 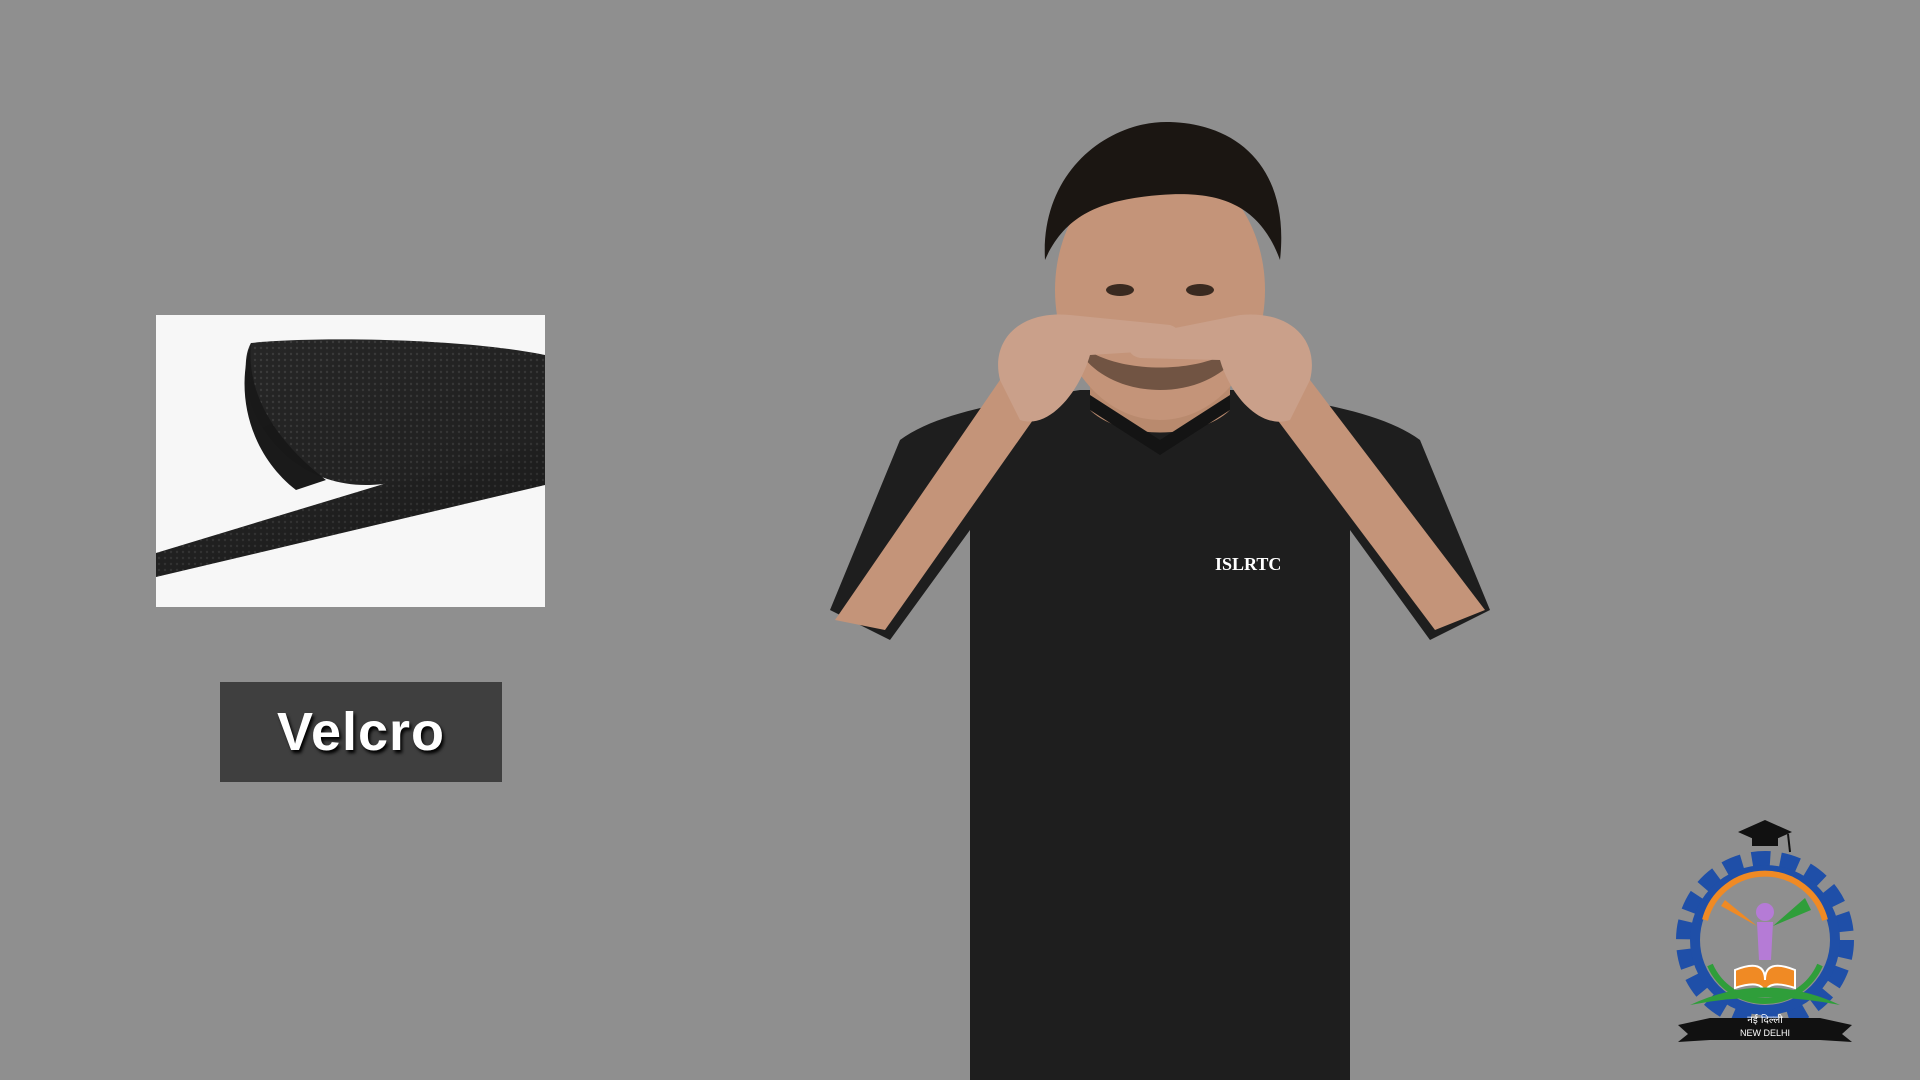 What do you see at coordinates (1765, 938) in the screenshot?
I see `islrtc-logo: नई दिल्ली NEW DELHI` at bounding box center [1765, 938].